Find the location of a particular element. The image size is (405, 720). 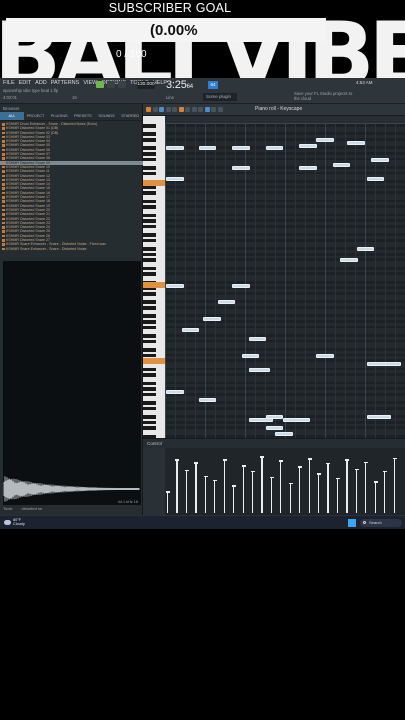

piano-roll-timeline is located at coordinates (285, 120).